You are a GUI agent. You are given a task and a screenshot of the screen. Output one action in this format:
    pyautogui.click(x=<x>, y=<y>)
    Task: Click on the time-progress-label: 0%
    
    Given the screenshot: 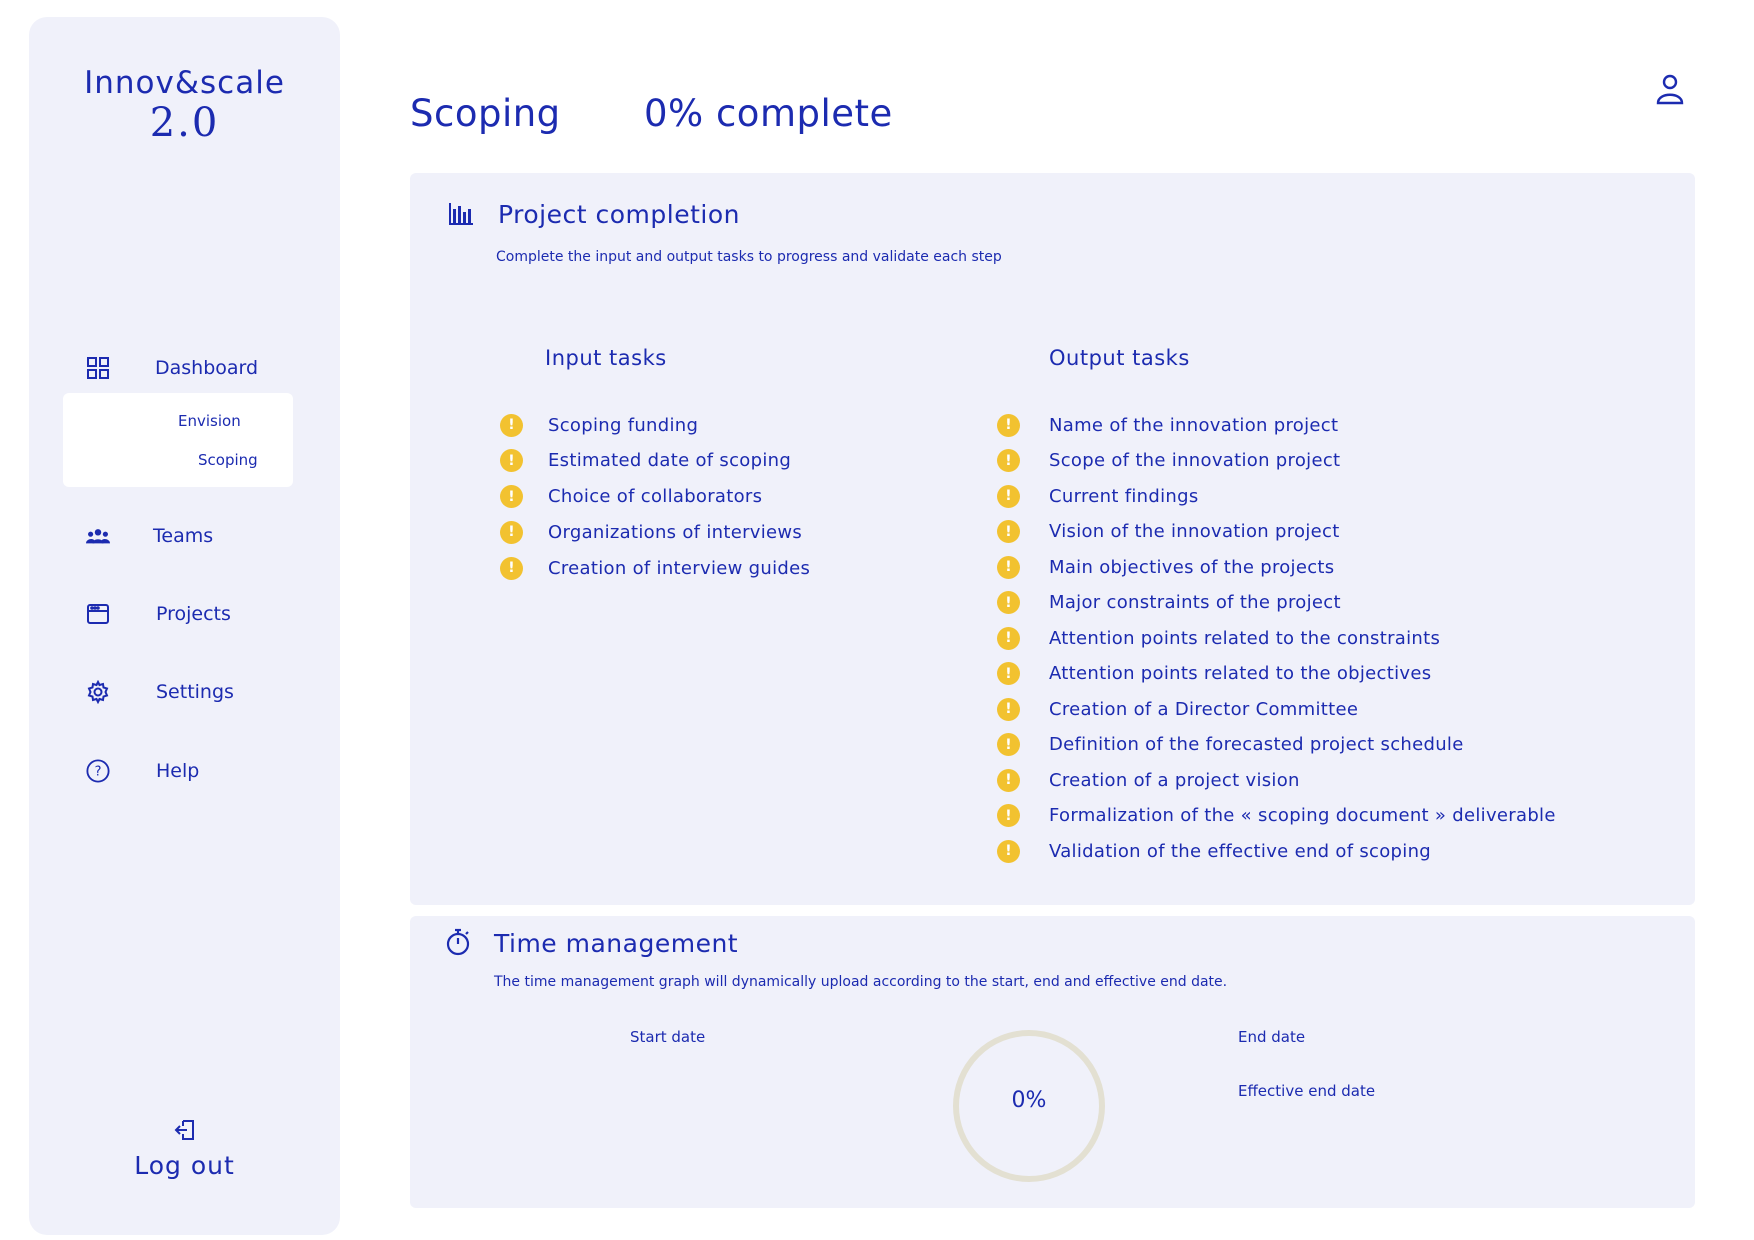 What is the action you would take?
    pyautogui.click(x=1029, y=1100)
    